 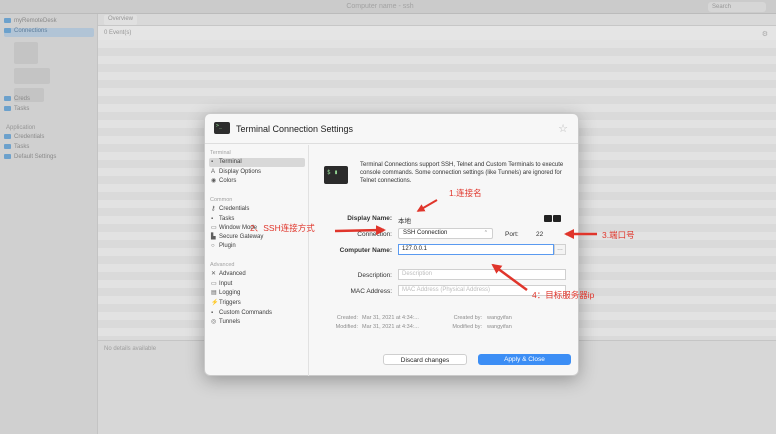 I want to click on nav-item-logging: ▤ Logging, so click(x=257, y=293).